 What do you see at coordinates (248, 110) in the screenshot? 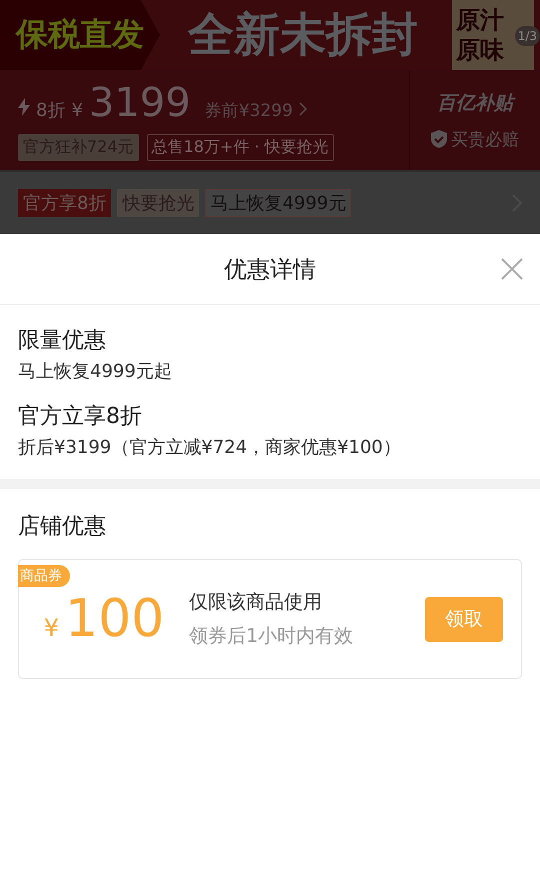
I see `price-before-coupon: 券前¥3299` at bounding box center [248, 110].